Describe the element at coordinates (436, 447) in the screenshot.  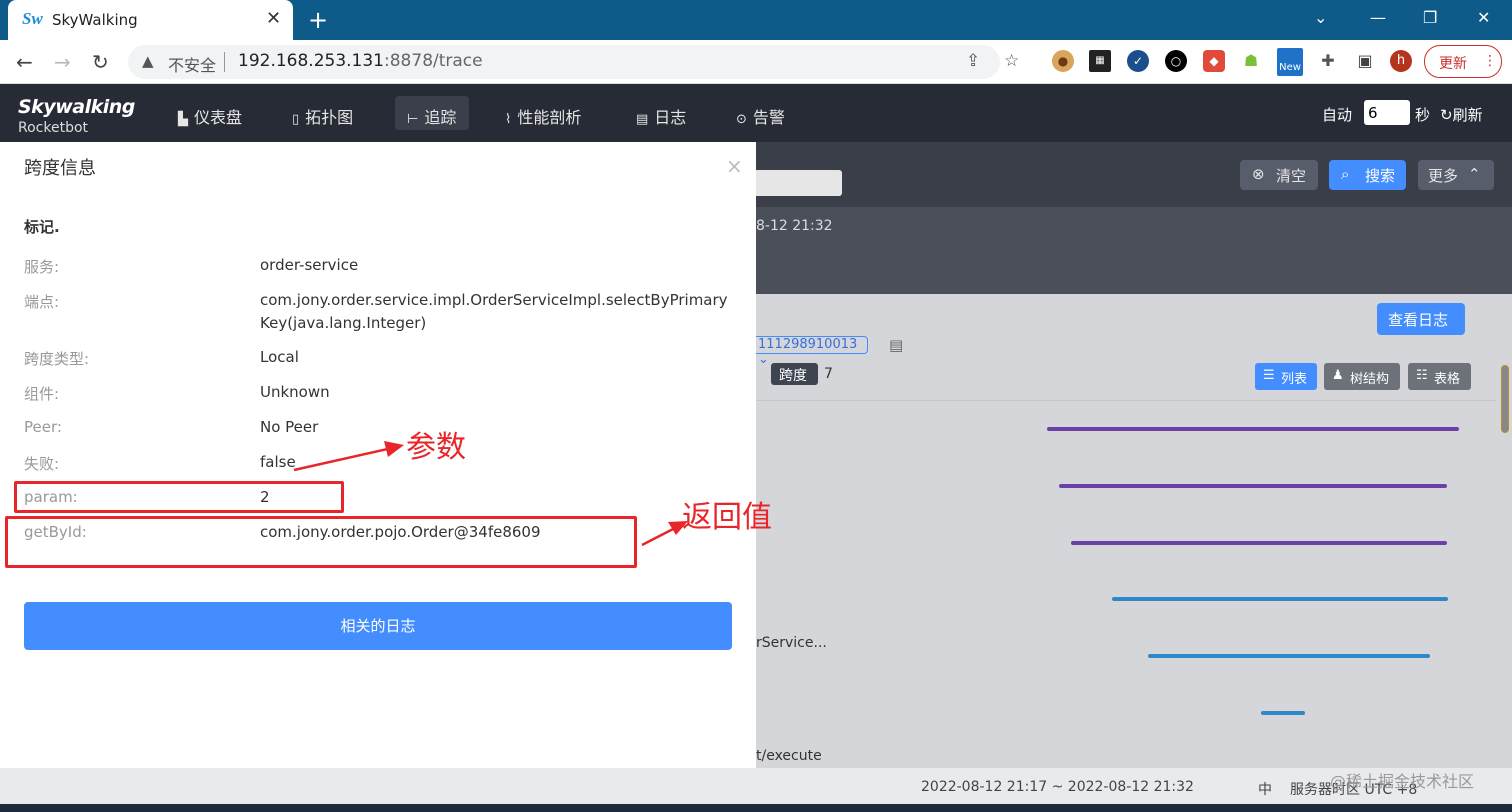
I see `param-annotation-label: 参数` at that location.